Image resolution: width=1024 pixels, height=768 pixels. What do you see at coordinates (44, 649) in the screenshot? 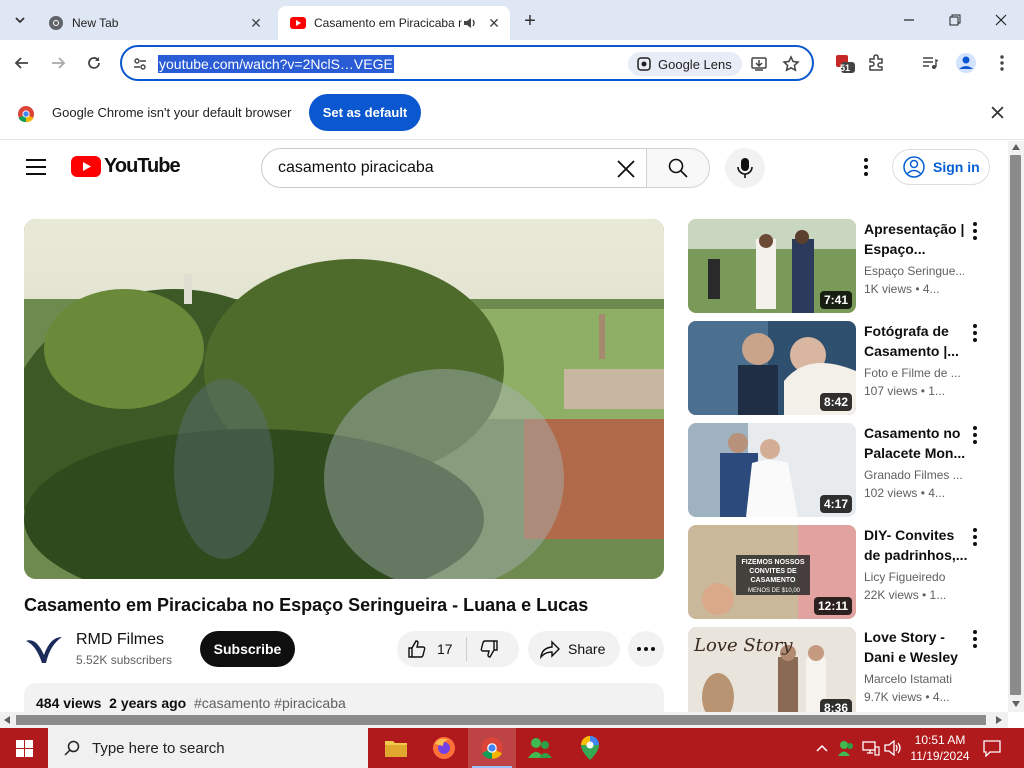
I see `channel-avatar` at bounding box center [44, 649].